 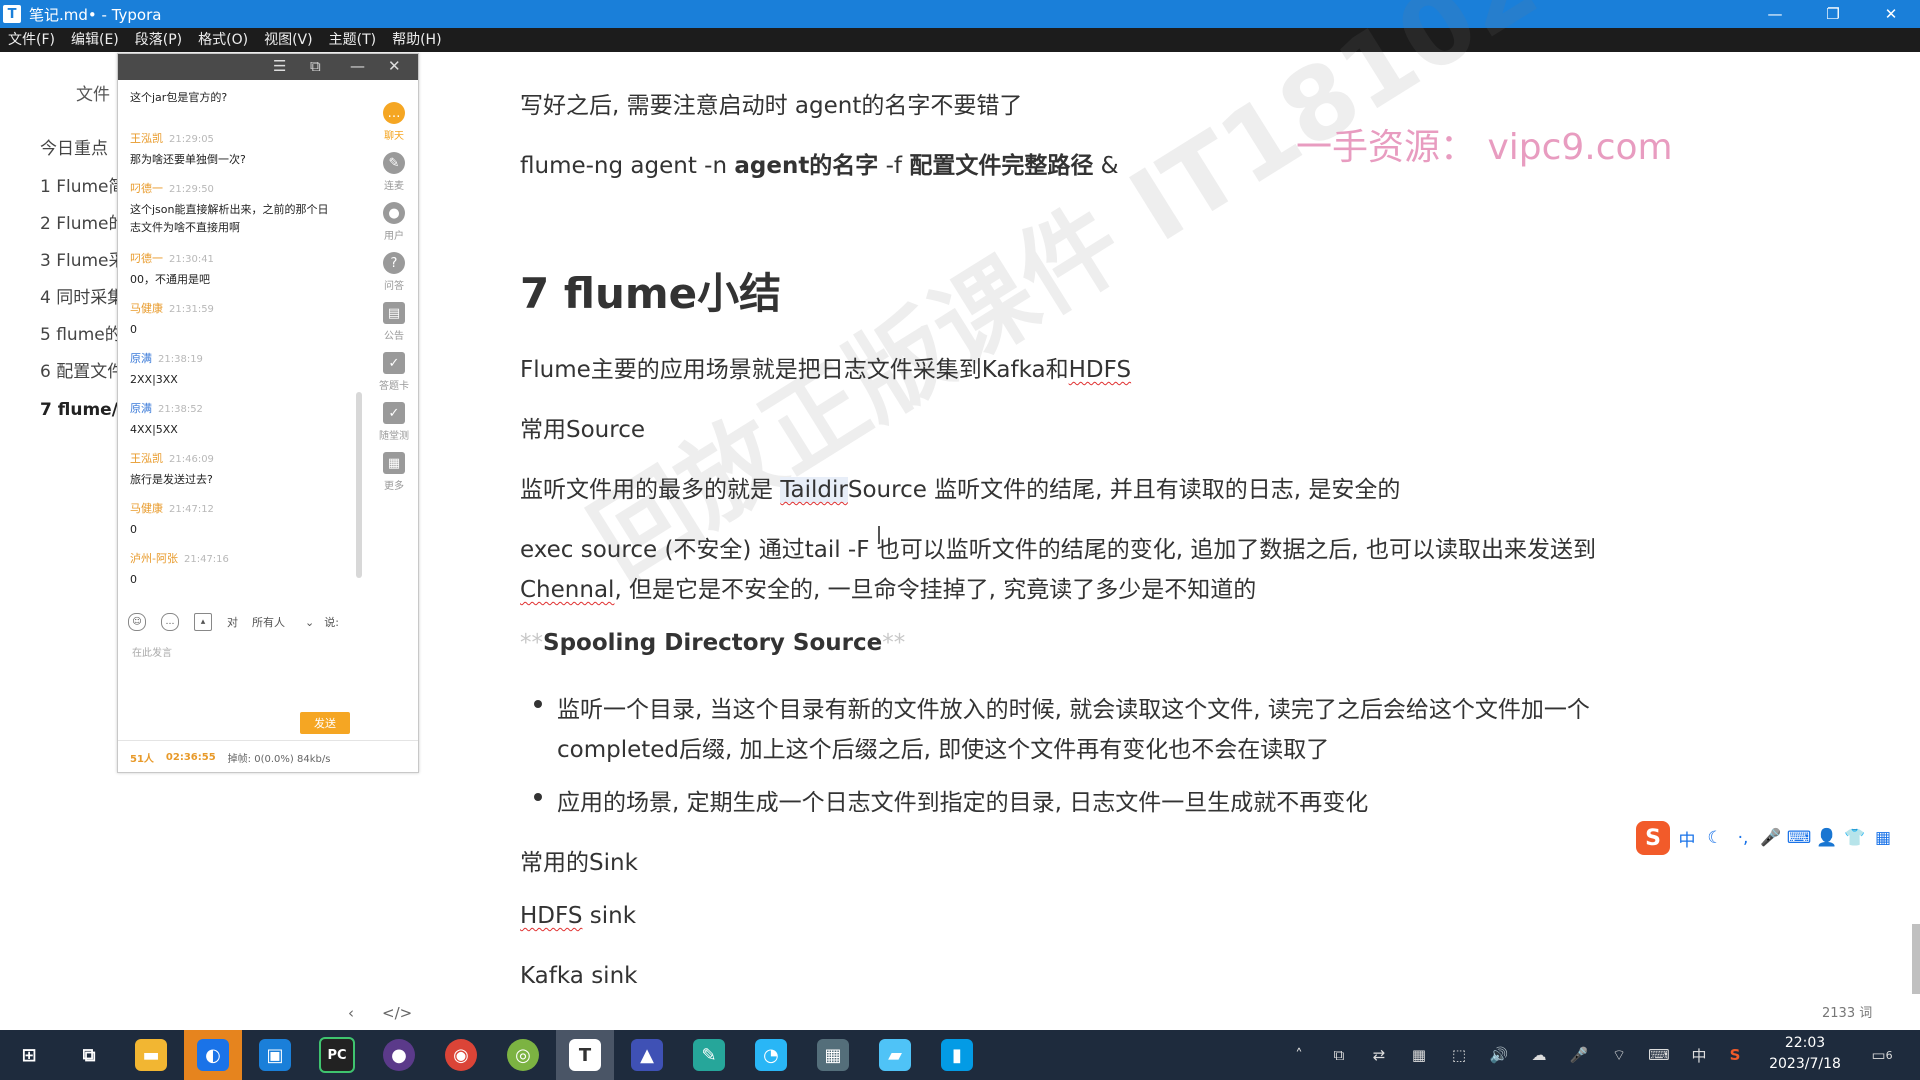 I want to click on task-view-button: ⧉, so click(x=89, y=1055).